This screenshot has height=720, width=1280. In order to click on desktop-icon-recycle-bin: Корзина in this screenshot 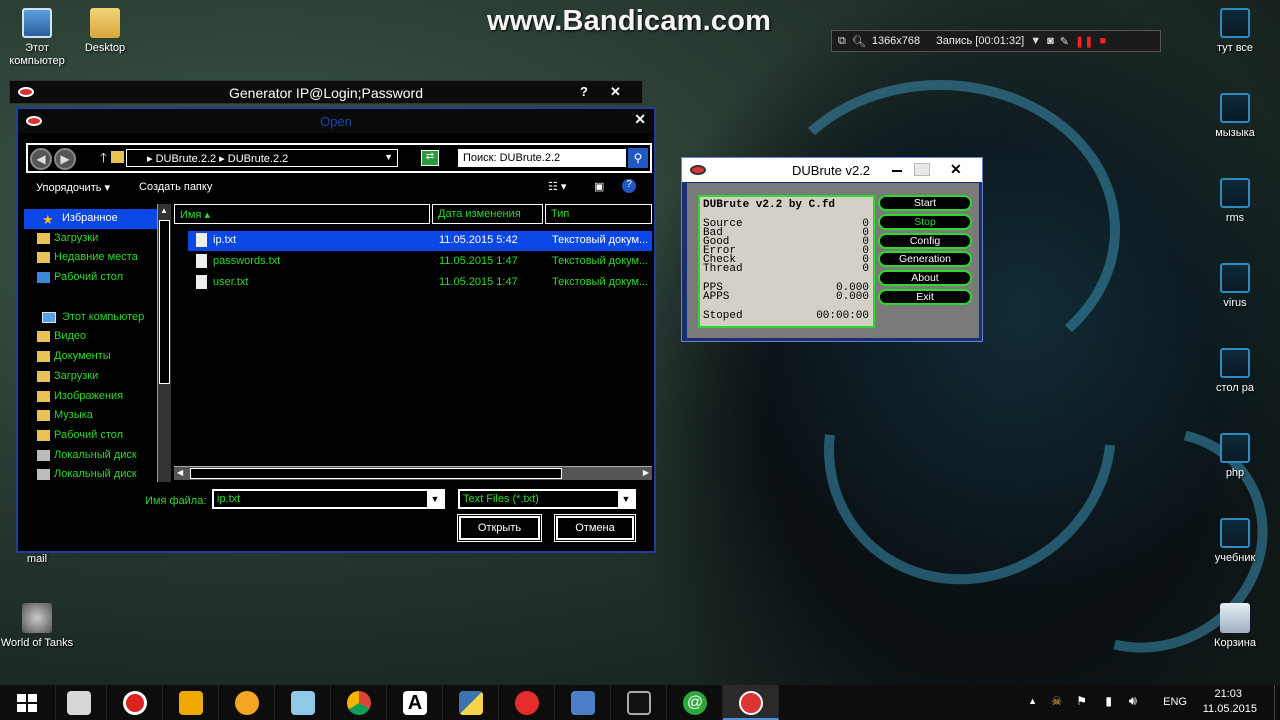, I will do `click(1235, 626)`.